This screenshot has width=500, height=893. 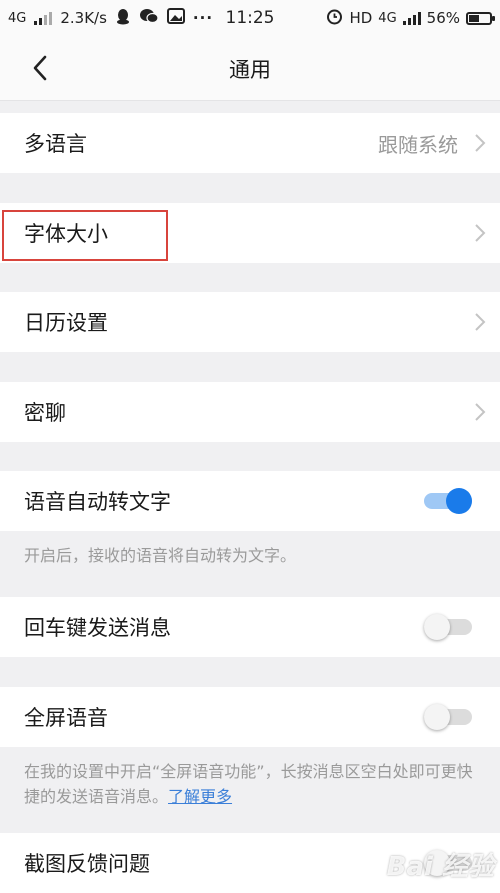 What do you see at coordinates (45, 413) in the screenshot?
I see `setting-secret-chat-label: 密聊` at bounding box center [45, 413].